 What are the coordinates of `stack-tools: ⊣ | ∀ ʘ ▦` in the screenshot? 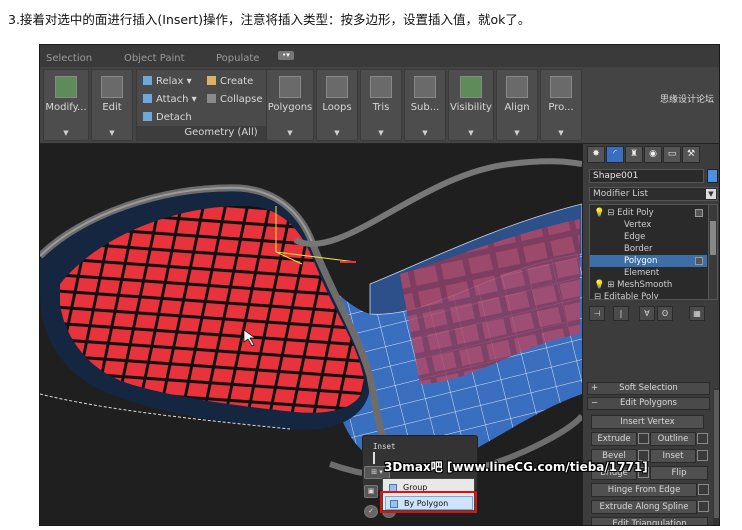 It's located at (653, 314).